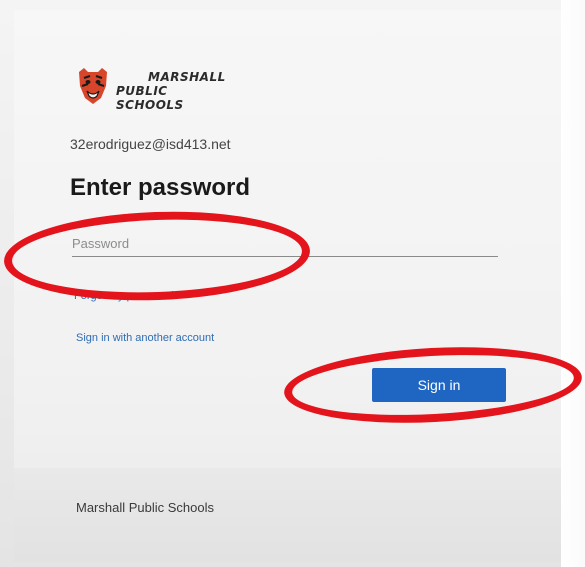  I want to click on page-title: Enter password, so click(160, 187).